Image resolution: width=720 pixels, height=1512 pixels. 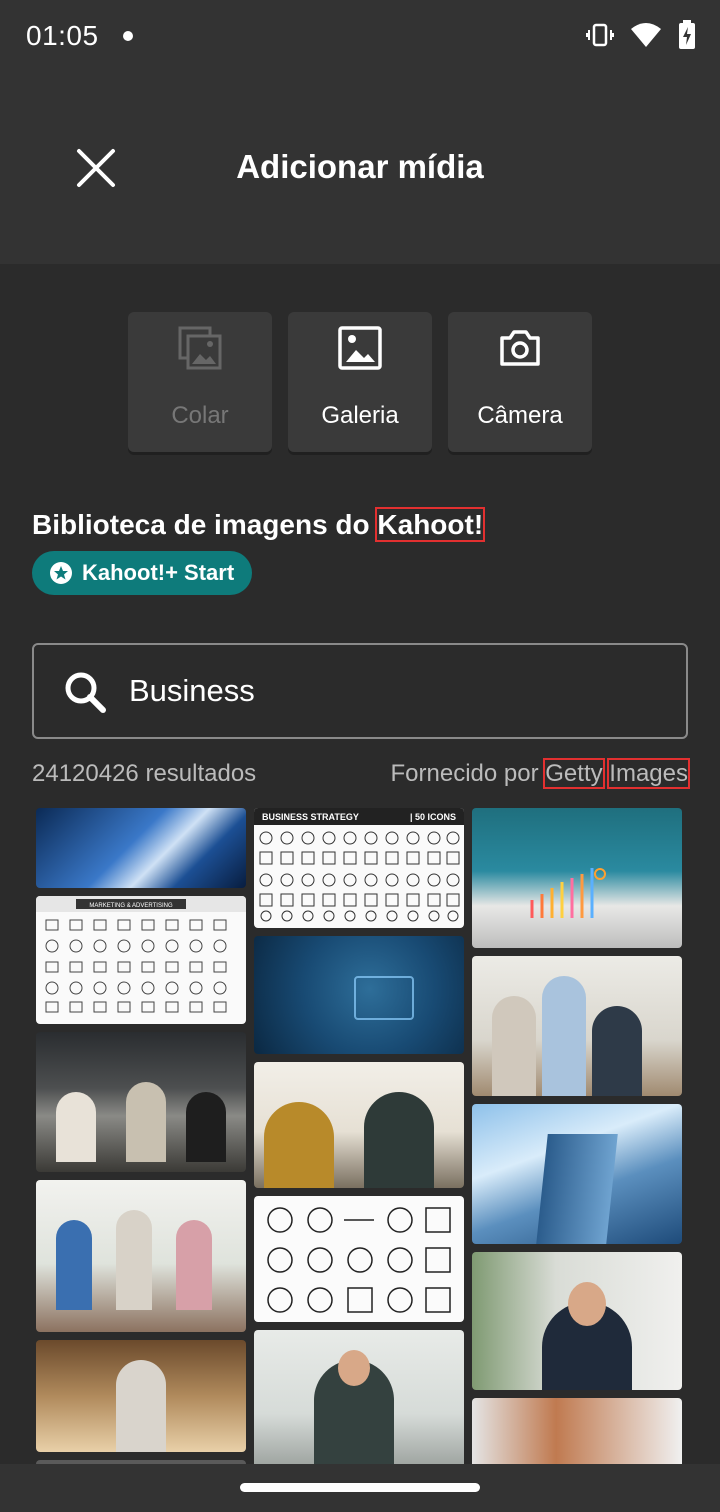 I want to click on camera-button: Câmera, so click(x=520, y=382).